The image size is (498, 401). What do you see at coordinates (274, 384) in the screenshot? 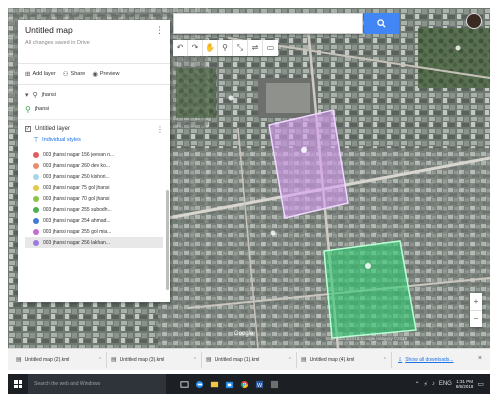
I see `app-icon` at bounding box center [274, 384].